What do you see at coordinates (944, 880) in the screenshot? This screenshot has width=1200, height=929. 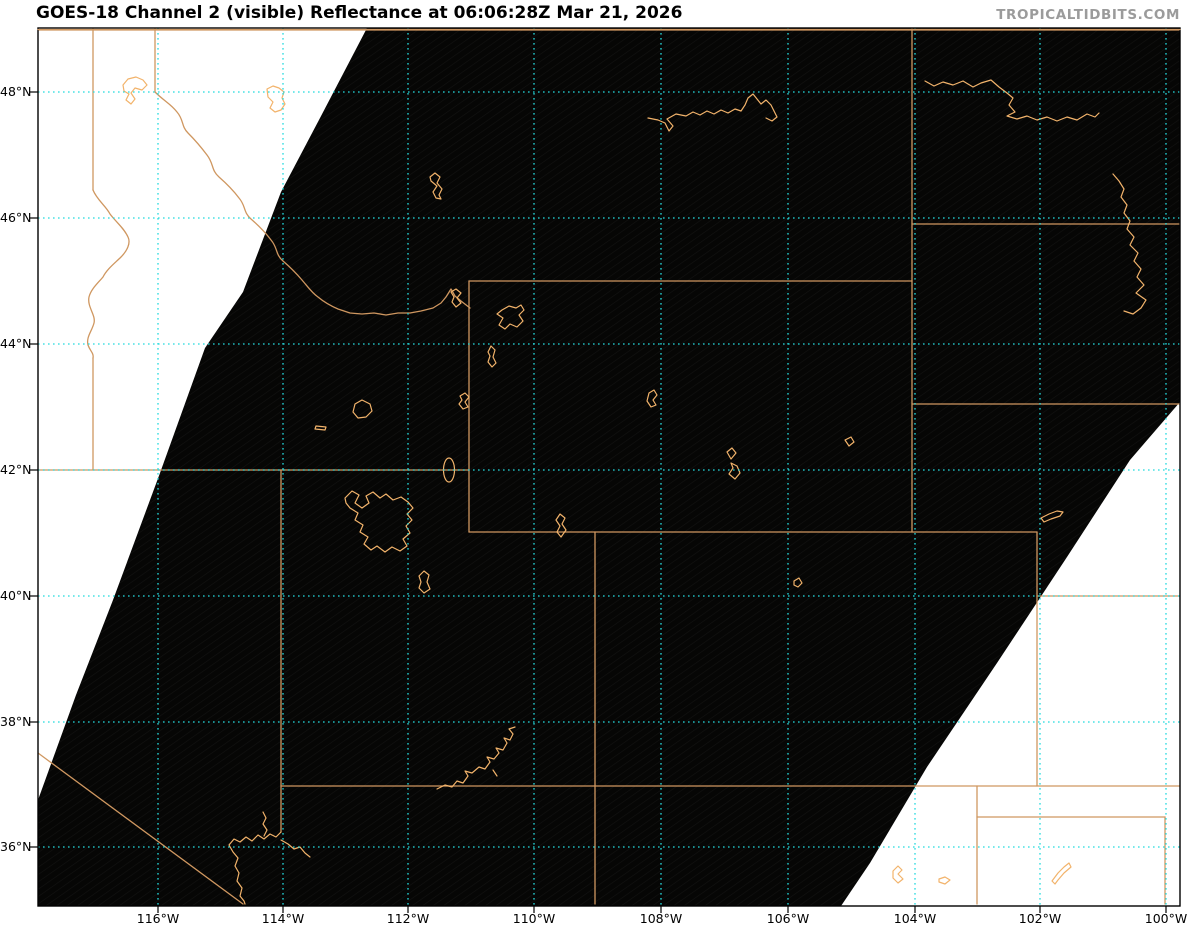 I see `ute-reservoir` at bounding box center [944, 880].